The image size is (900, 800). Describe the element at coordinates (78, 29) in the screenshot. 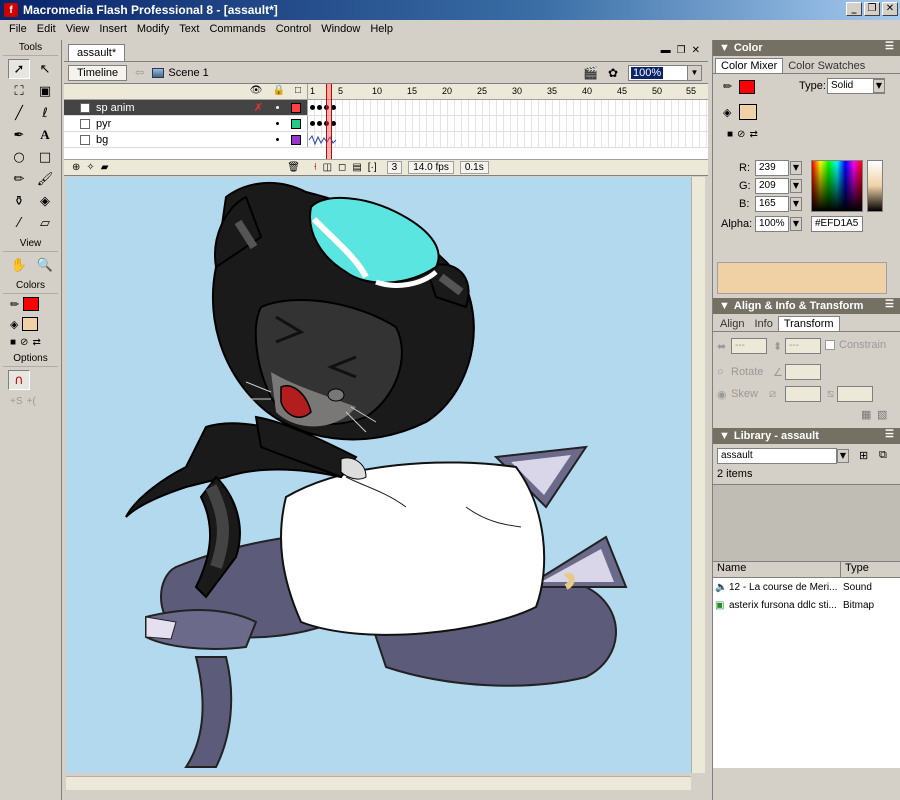

I see `menu-view: View` at that location.